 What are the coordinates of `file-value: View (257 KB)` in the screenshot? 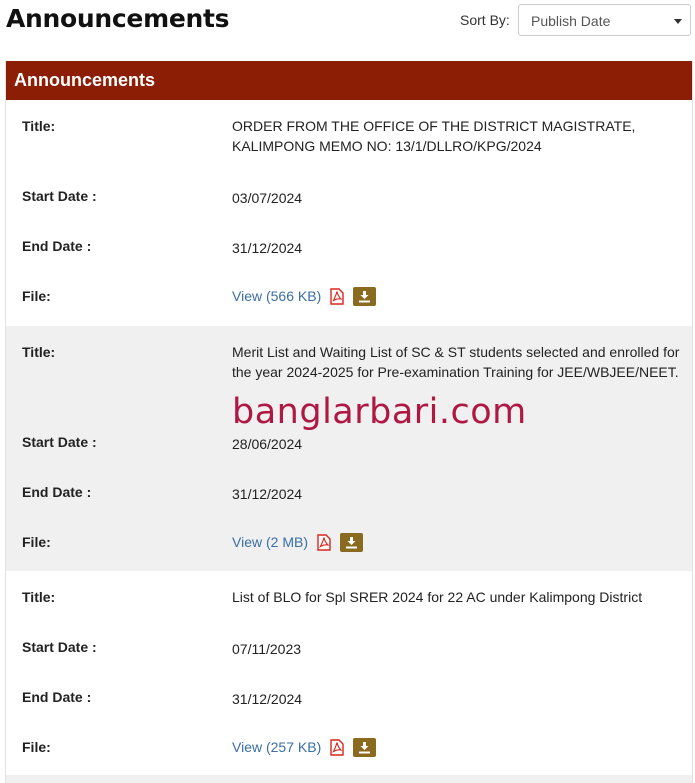 It's located at (457, 749).